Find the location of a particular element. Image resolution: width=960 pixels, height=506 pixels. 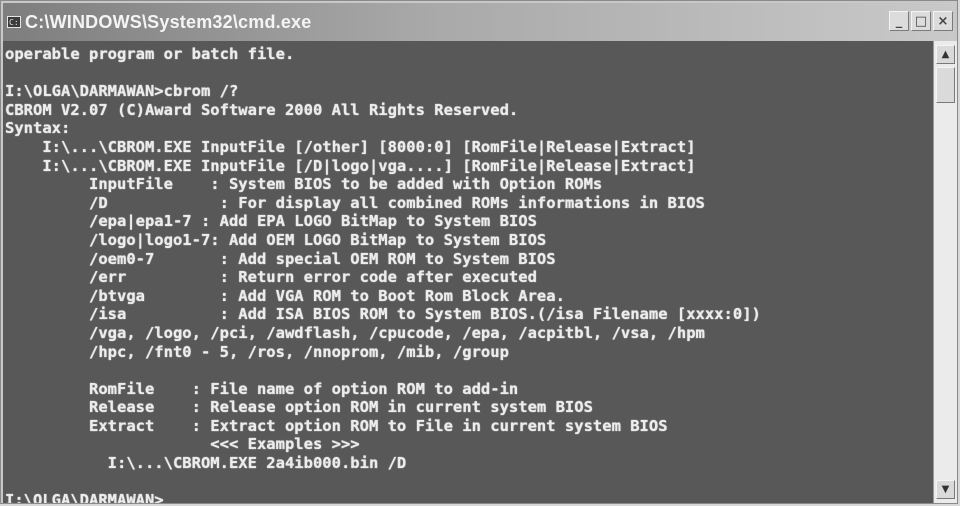

scroll-down-icon: ▼ is located at coordinates (945, 489).